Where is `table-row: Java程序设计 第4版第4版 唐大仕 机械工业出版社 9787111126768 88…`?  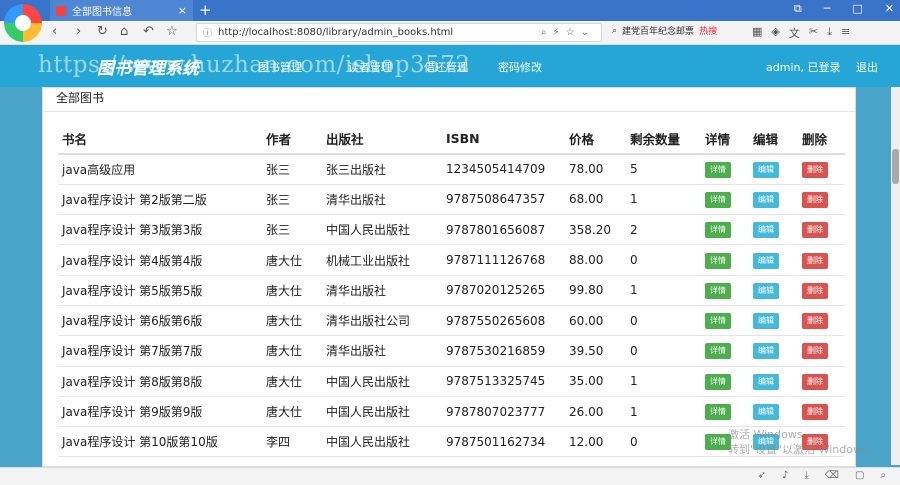
table-row: Java程序设计 第4版第4版 唐大仕 机械工业出版社 9787111126768 88… is located at coordinates (451, 260).